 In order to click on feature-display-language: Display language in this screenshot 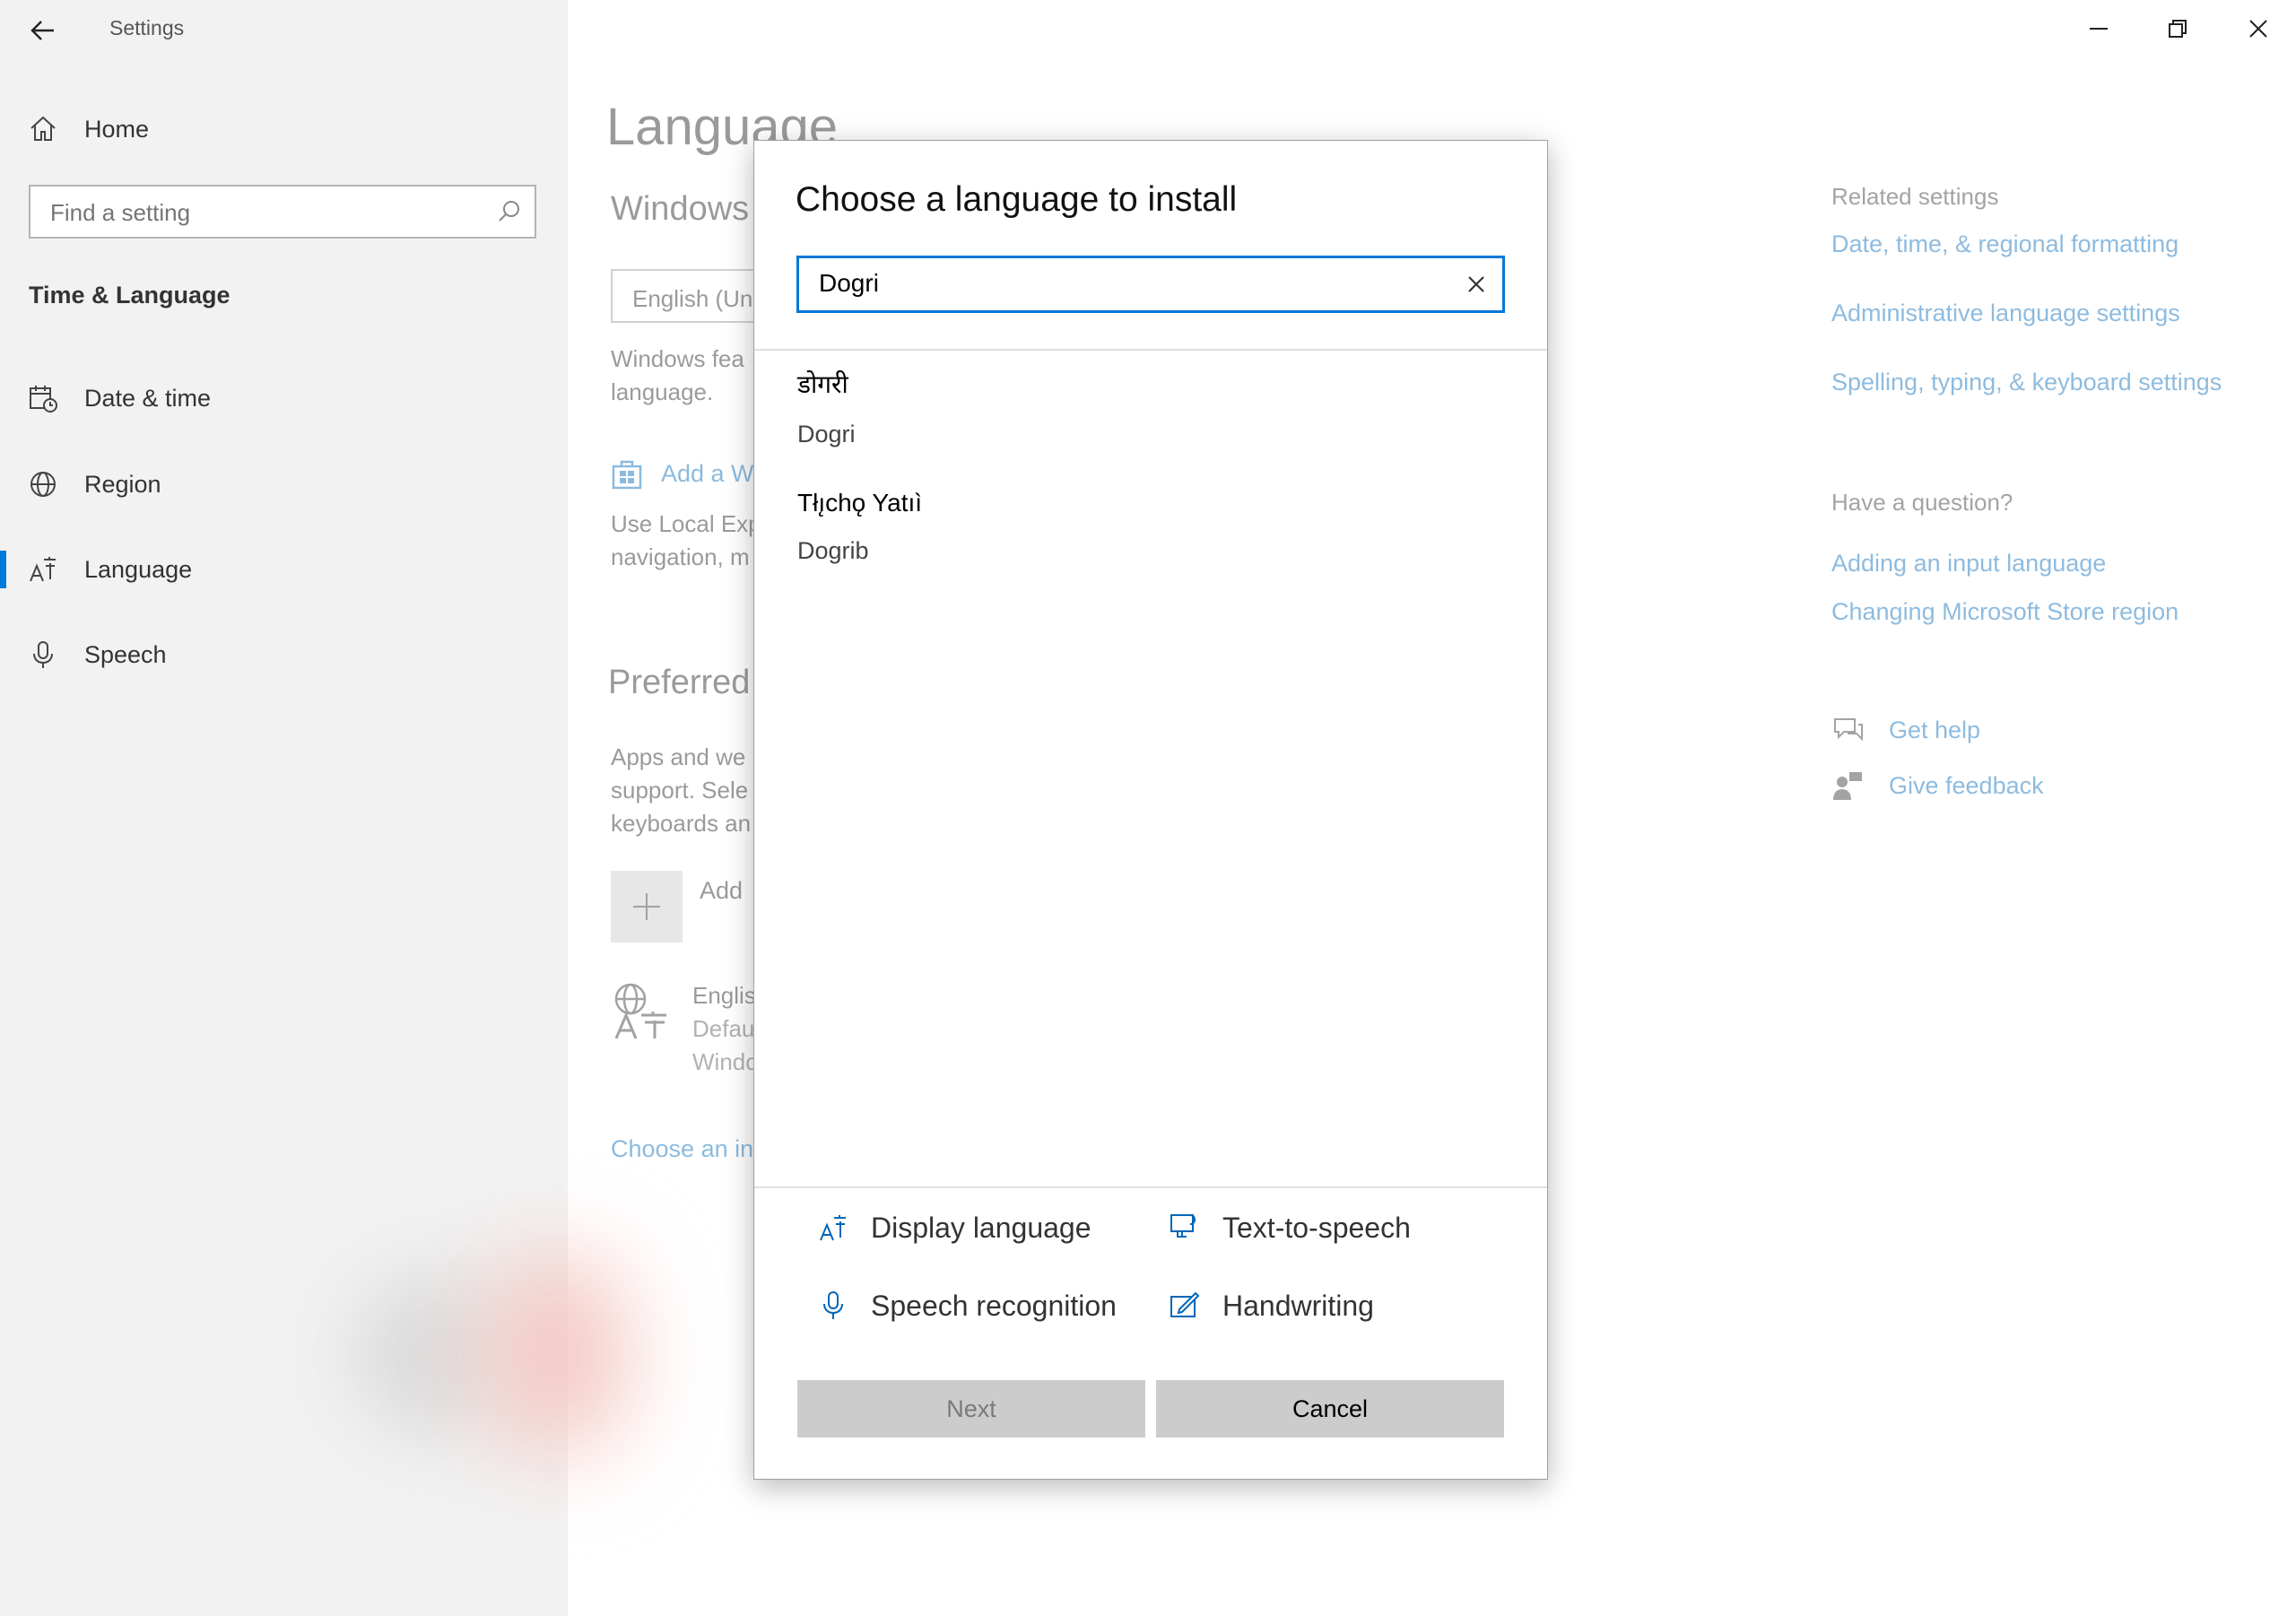, I will do `click(953, 1228)`.